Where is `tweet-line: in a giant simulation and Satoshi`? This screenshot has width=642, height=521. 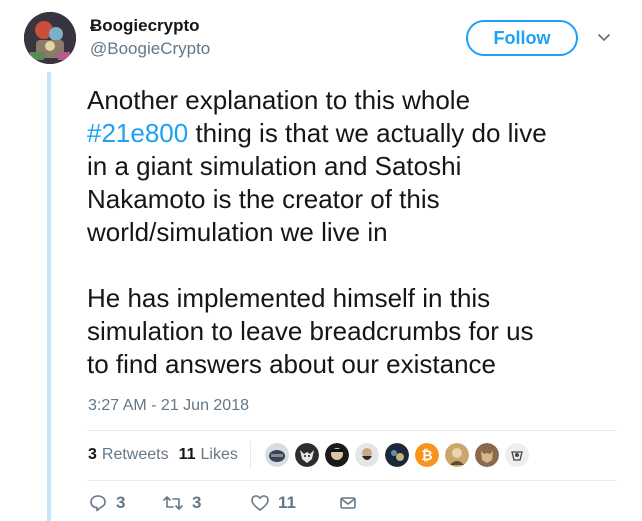 tweet-line: in a giant simulation and Satoshi is located at coordinates (274, 166).